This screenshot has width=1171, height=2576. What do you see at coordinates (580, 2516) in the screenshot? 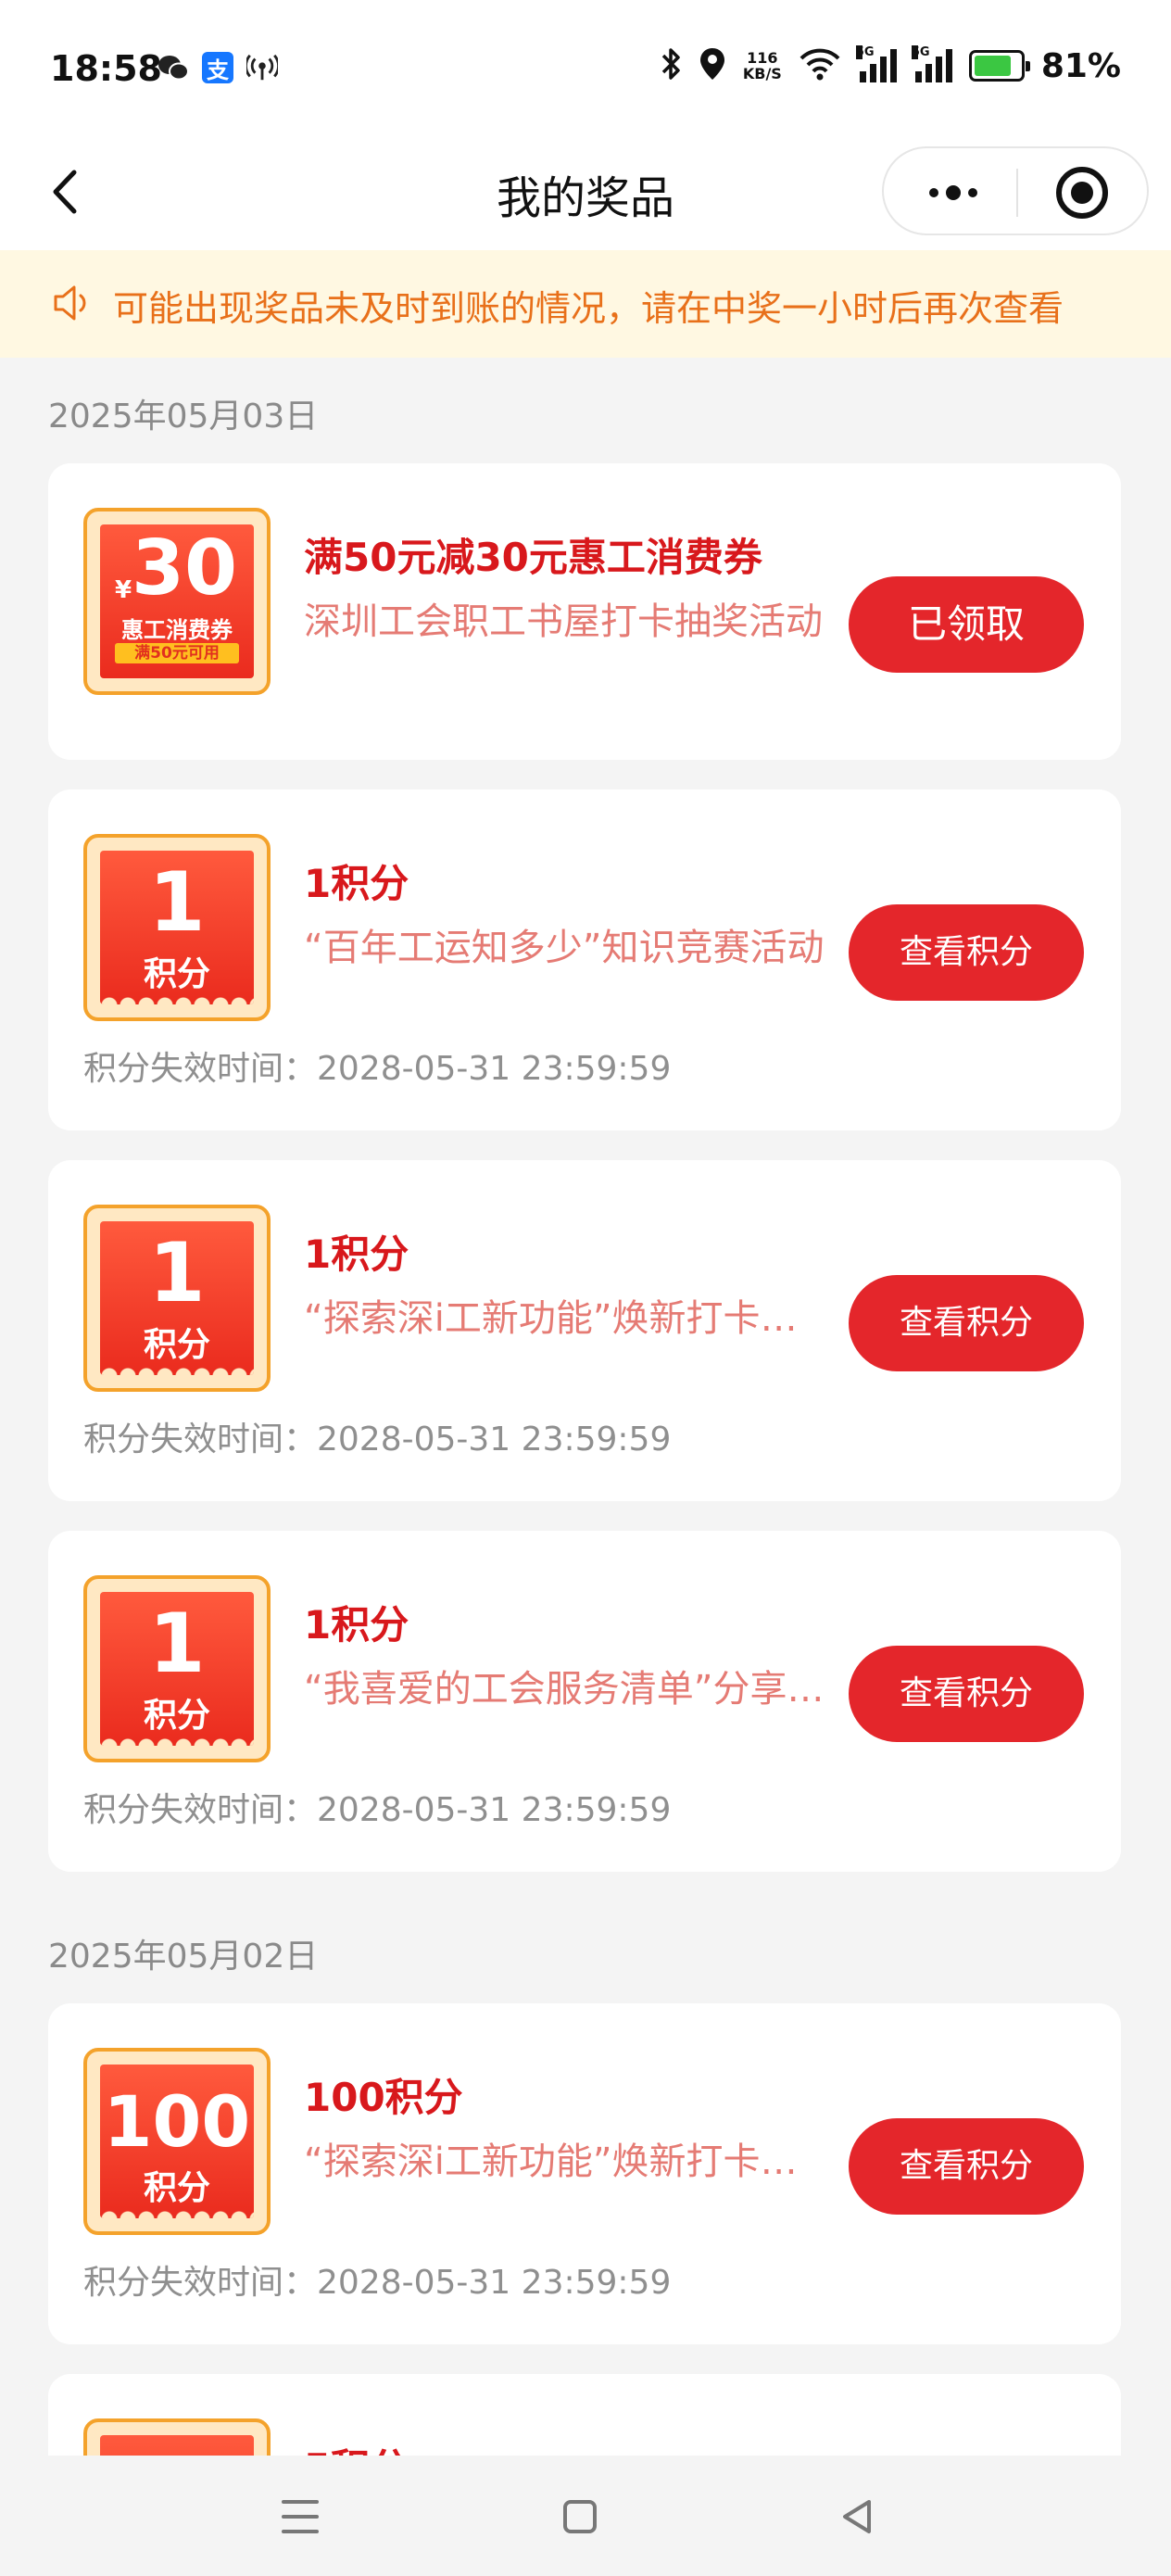
I see `home-icon` at bounding box center [580, 2516].